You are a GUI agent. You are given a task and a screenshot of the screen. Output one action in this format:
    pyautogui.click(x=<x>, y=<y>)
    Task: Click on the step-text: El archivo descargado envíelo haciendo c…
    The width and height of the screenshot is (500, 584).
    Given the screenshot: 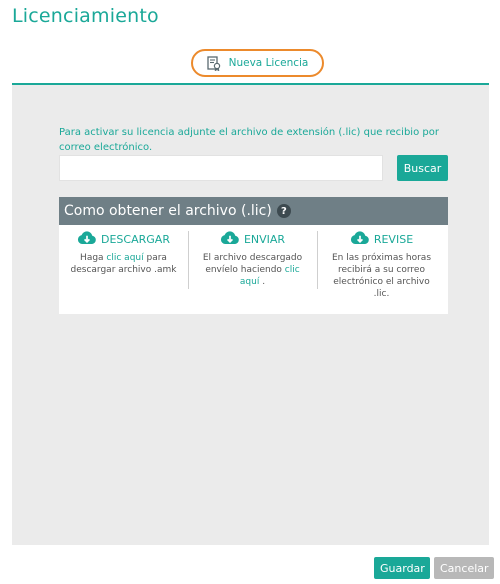 What is the action you would take?
    pyautogui.click(x=252, y=270)
    